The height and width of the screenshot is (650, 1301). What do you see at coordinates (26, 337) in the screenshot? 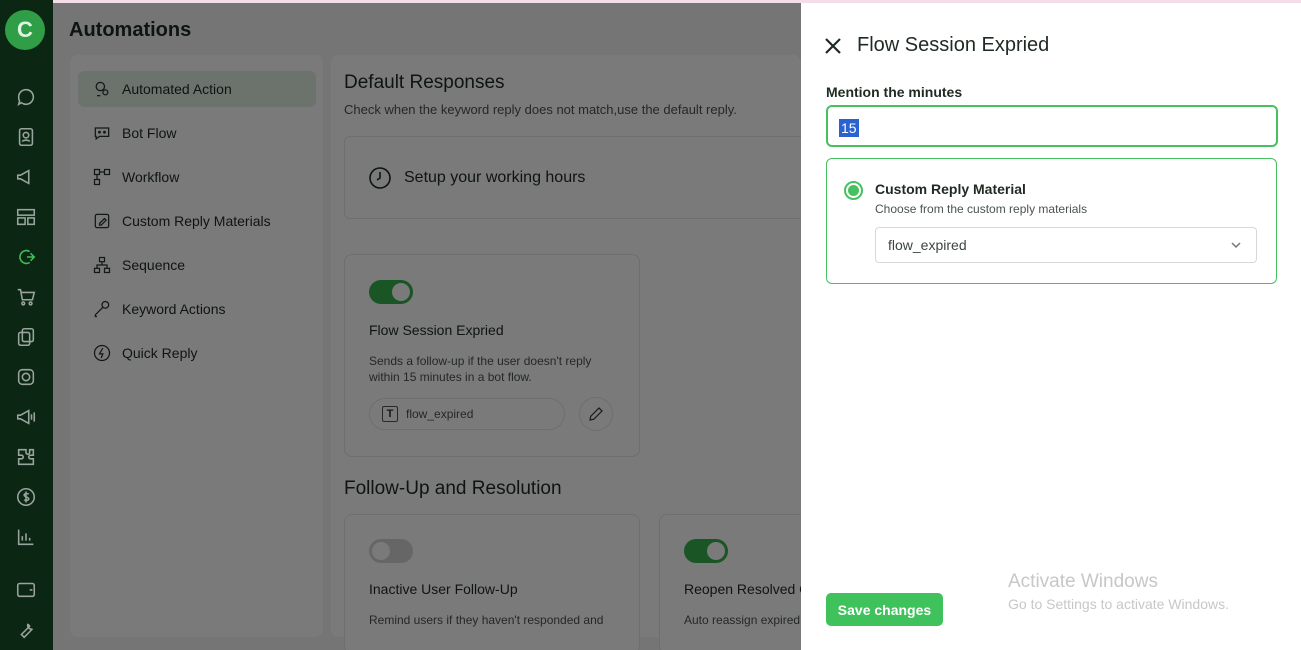
I see `copy-icon` at bounding box center [26, 337].